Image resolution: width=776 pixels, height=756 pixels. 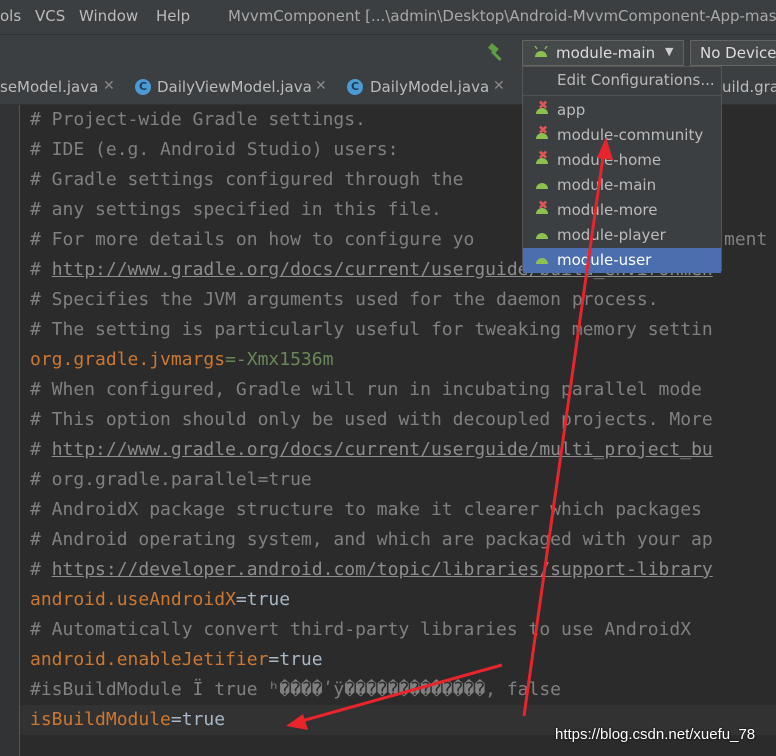 I want to click on tab-dailymodel: C DailyModel.java ✕, so click(x=431, y=87).